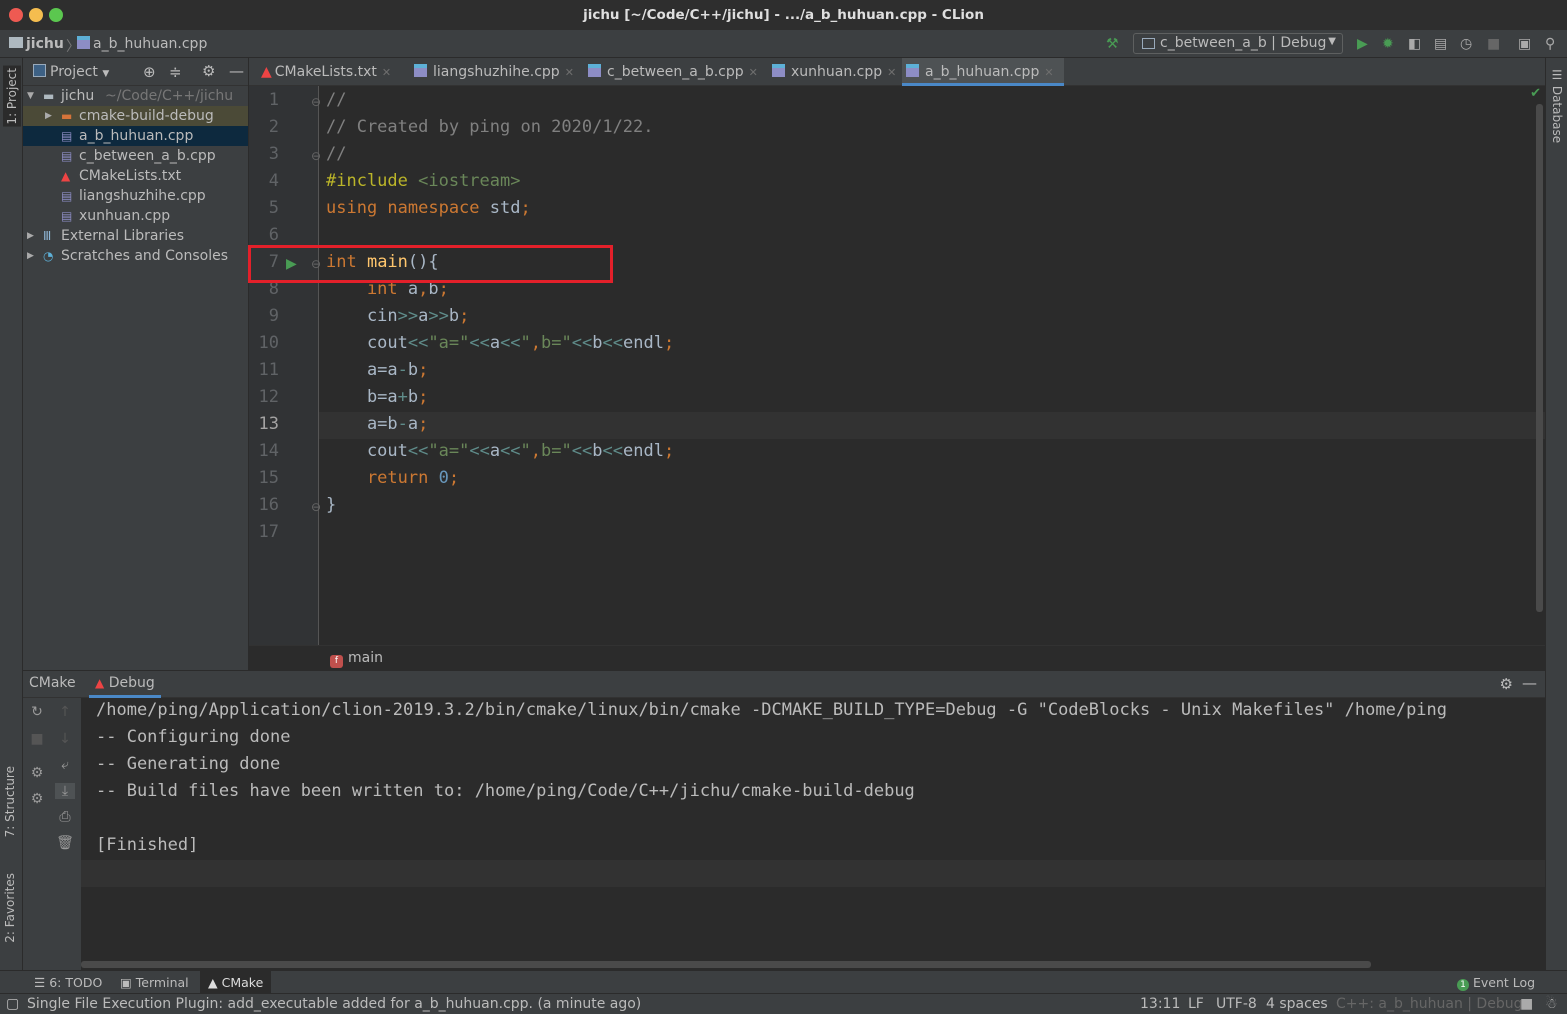 Image resolution: width=1567 pixels, height=1014 pixels. What do you see at coordinates (675, 72) in the screenshot?
I see `tab-c-between-a-b-cpp: c_between_a_b.cpp ✕` at bounding box center [675, 72].